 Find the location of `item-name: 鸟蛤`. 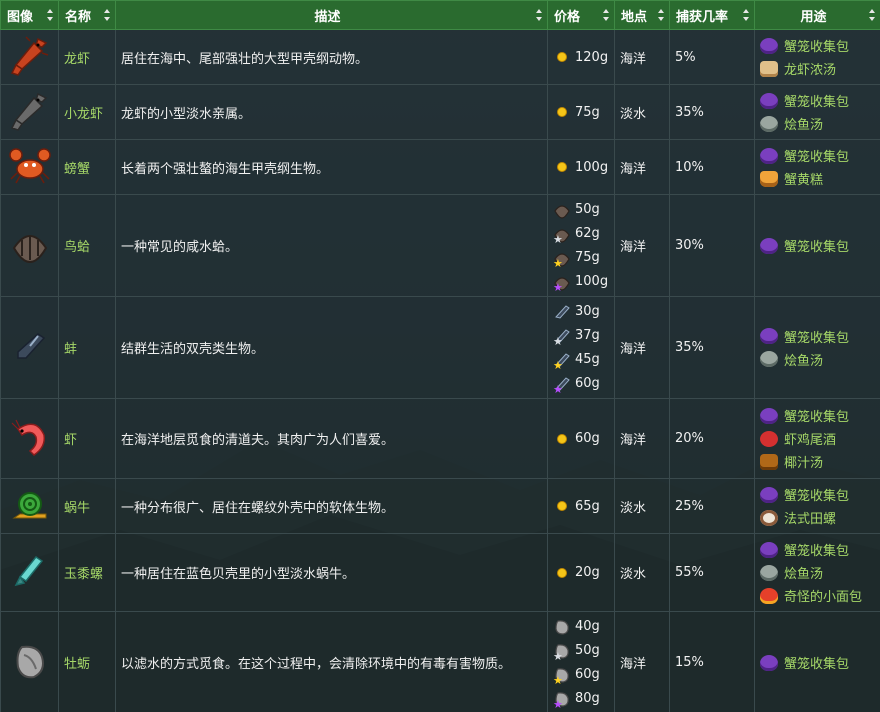

item-name: 鸟蛤 is located at coordinates (87, 245).